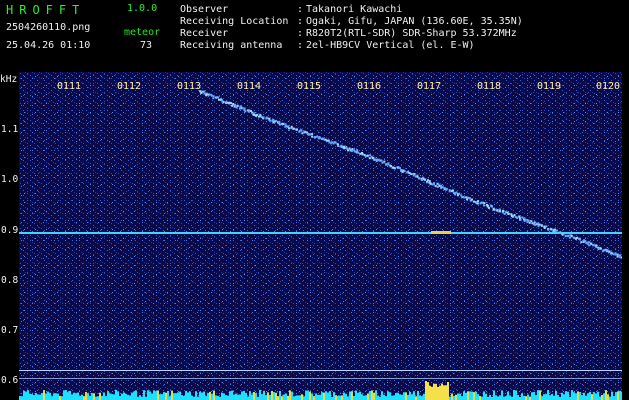  What do you see at coordinates (146, 45) in the screenshot?
I see `count-value: 73` at bounding box center [146, 45].